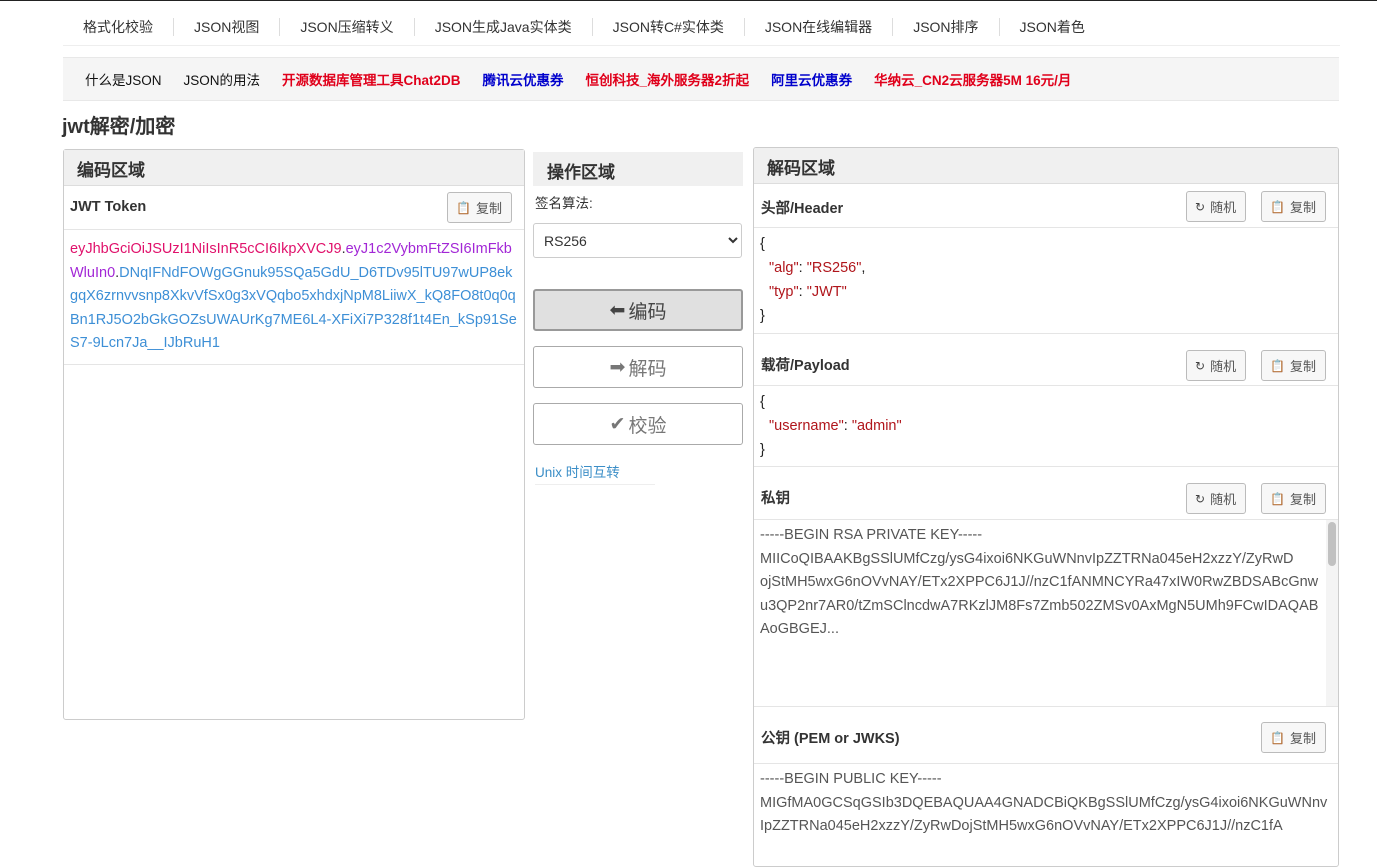  Describe the element at coordinates (762, 402) in the screenshot. I see `payload-json-open: {` at that location.